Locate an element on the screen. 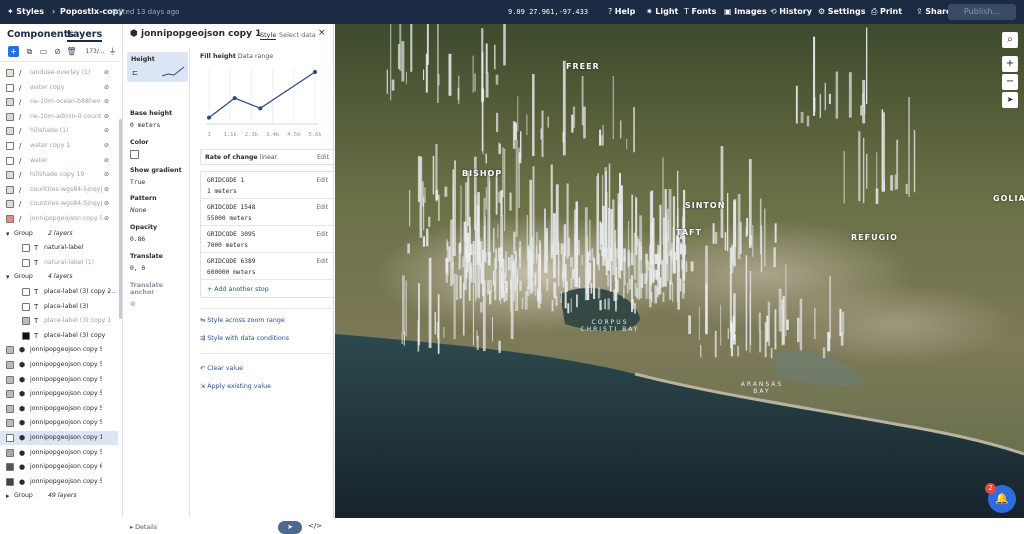 The width and height of the screenshot is (1024, 534). translate-anchor-property: Translate anchor⊛ is located at coordinates (159, 295).